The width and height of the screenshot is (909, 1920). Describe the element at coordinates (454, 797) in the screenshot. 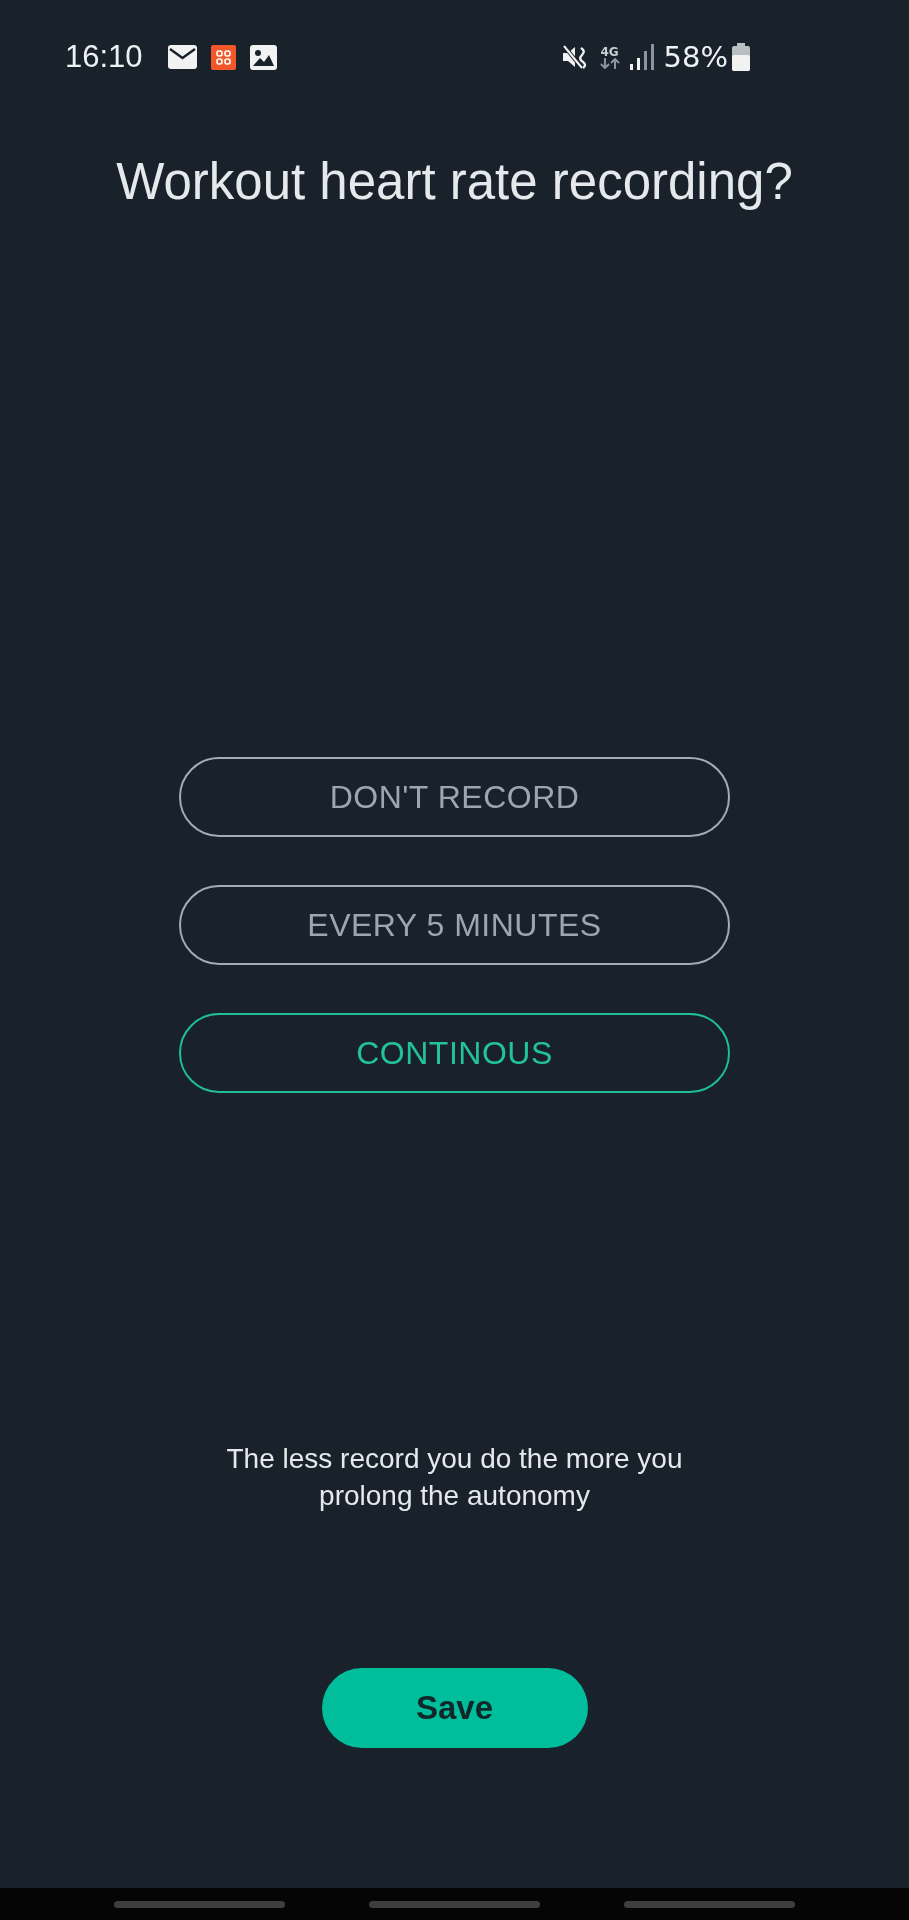

I see `option-button: DON'T RECORD` at that location.